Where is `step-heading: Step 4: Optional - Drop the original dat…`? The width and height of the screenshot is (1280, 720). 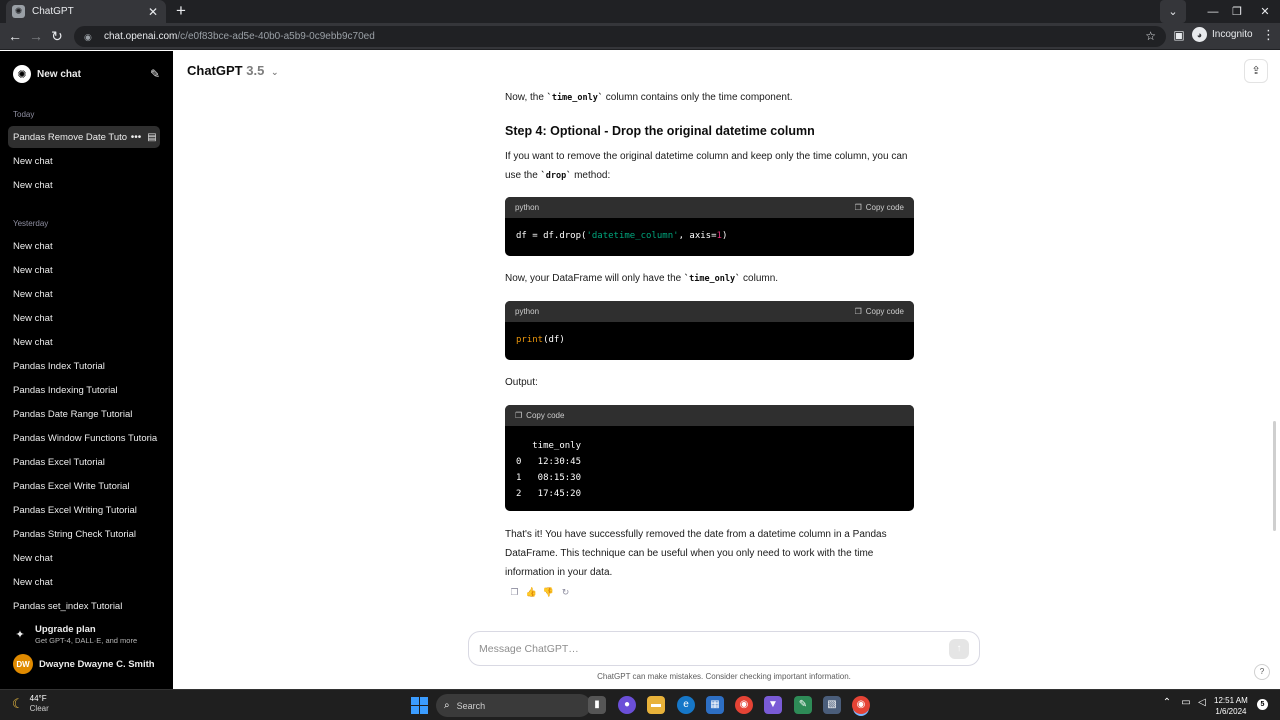
step-heading: Step 4: Optional - Drop the original dat… is located at coordinates (660, 131).